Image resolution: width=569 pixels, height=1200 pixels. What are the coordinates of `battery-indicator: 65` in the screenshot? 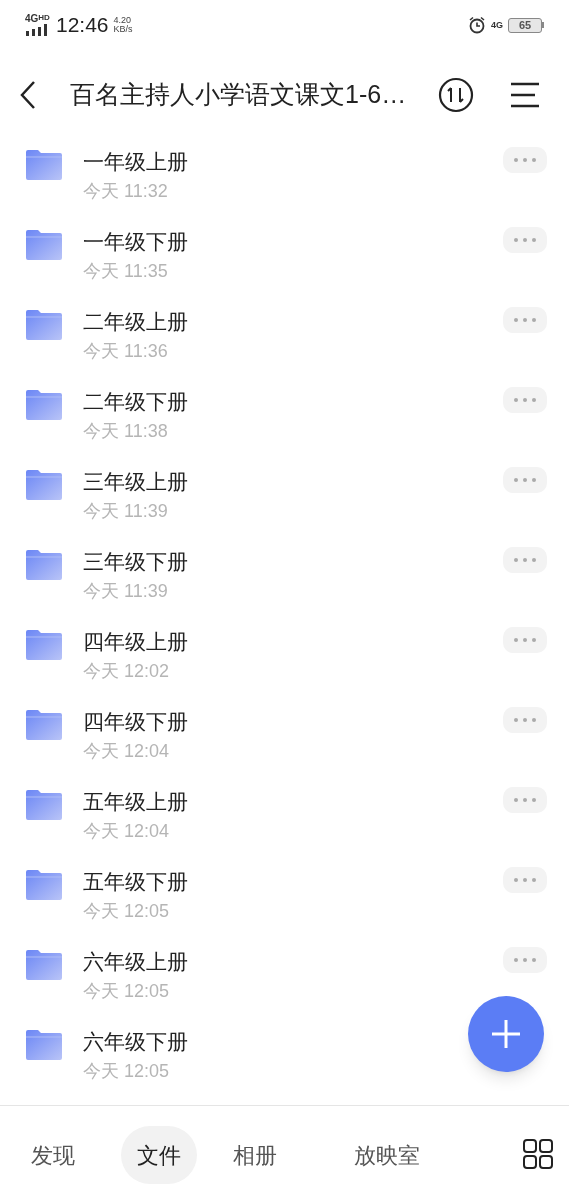 It's located at (526, 25).